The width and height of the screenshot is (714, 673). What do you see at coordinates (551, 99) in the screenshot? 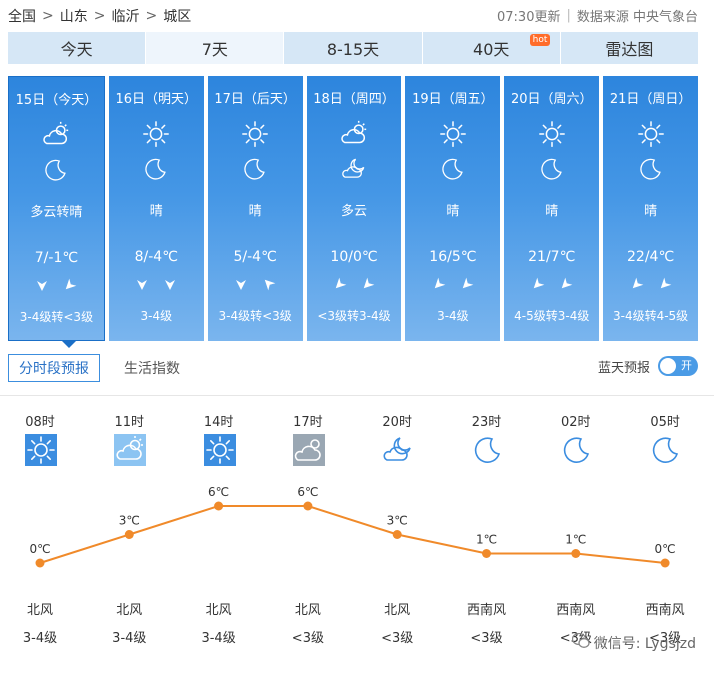
I see `day-date: 20日（周六）` at bounding box center [551, 99].